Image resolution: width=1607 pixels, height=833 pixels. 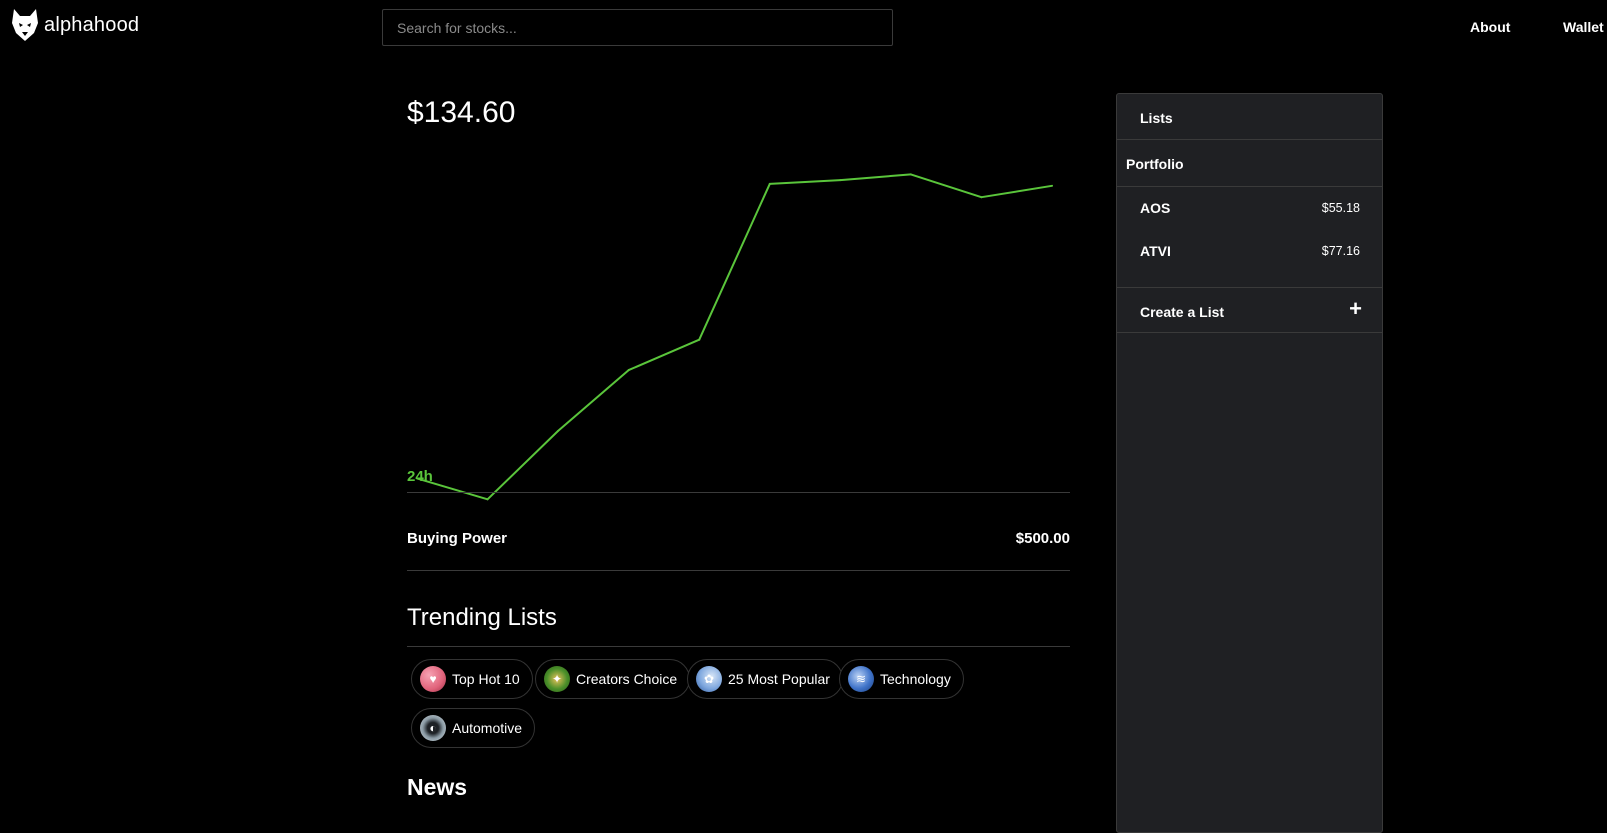 I want to click on logo-text: alphahood, so click(x=92, y=24).